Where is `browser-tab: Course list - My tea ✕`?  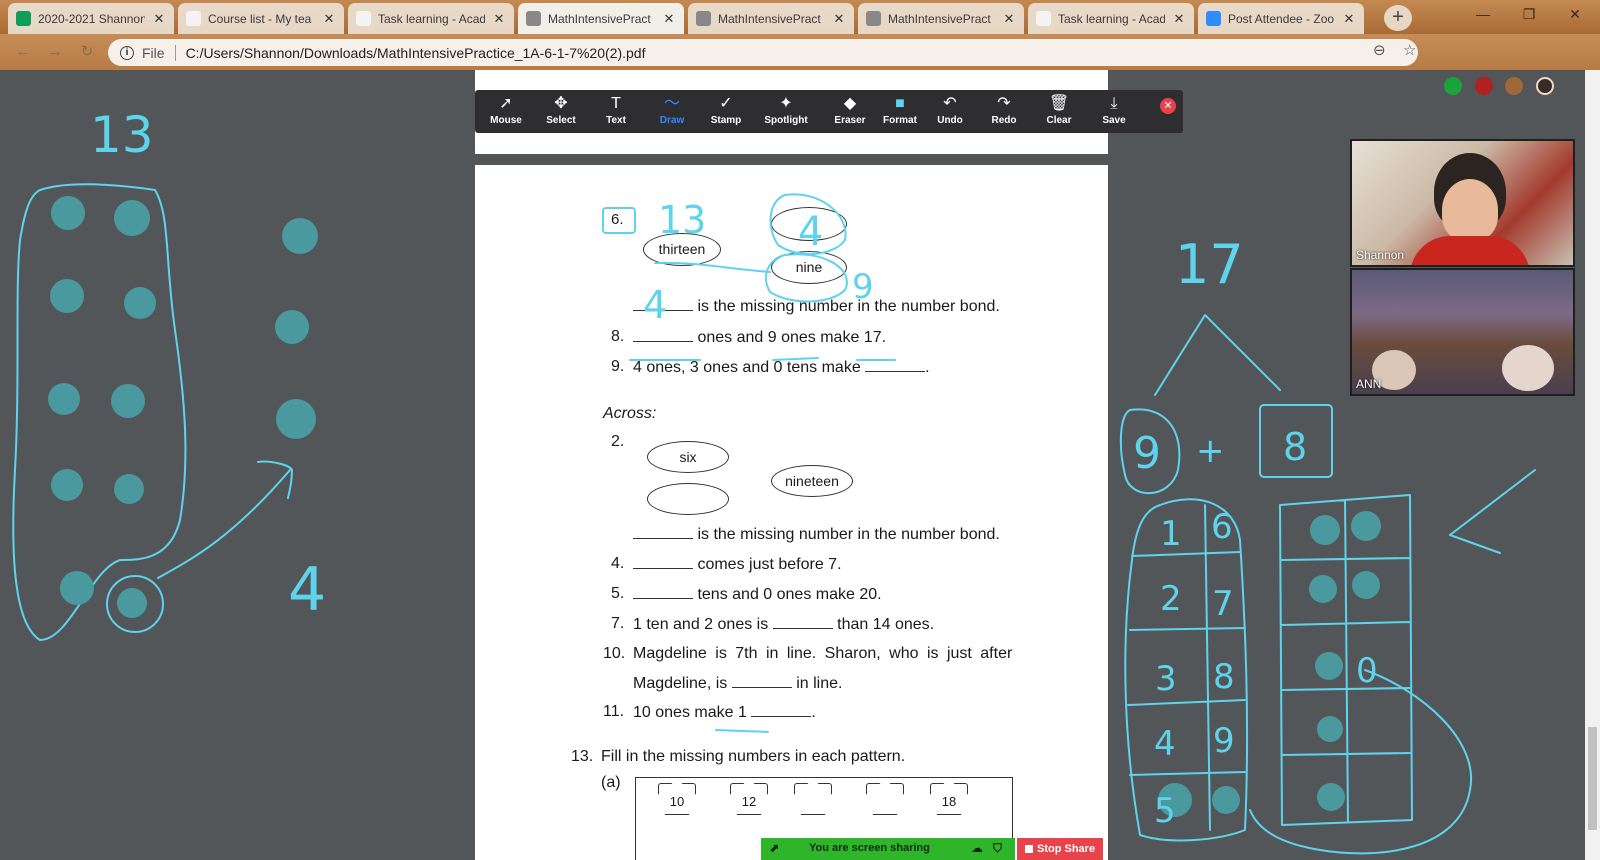
browser-tab: Course list - My tea ✕ is located at coordinates (261, 18).